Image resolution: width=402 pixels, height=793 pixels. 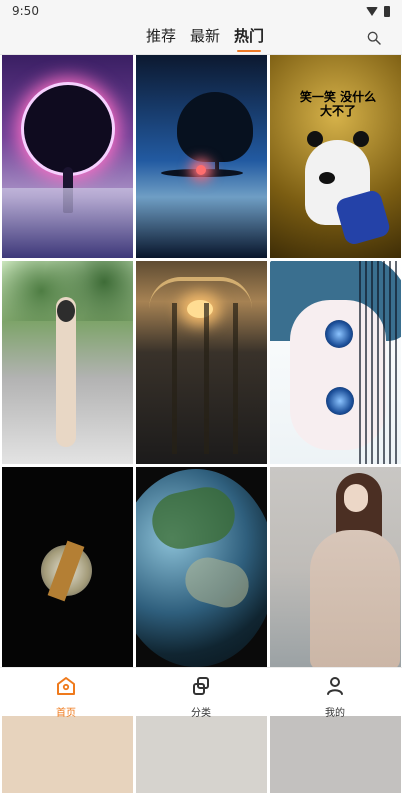 I want to click on top-tabs-bar: 推荐 最新 热门, so click(x=201, y=38).